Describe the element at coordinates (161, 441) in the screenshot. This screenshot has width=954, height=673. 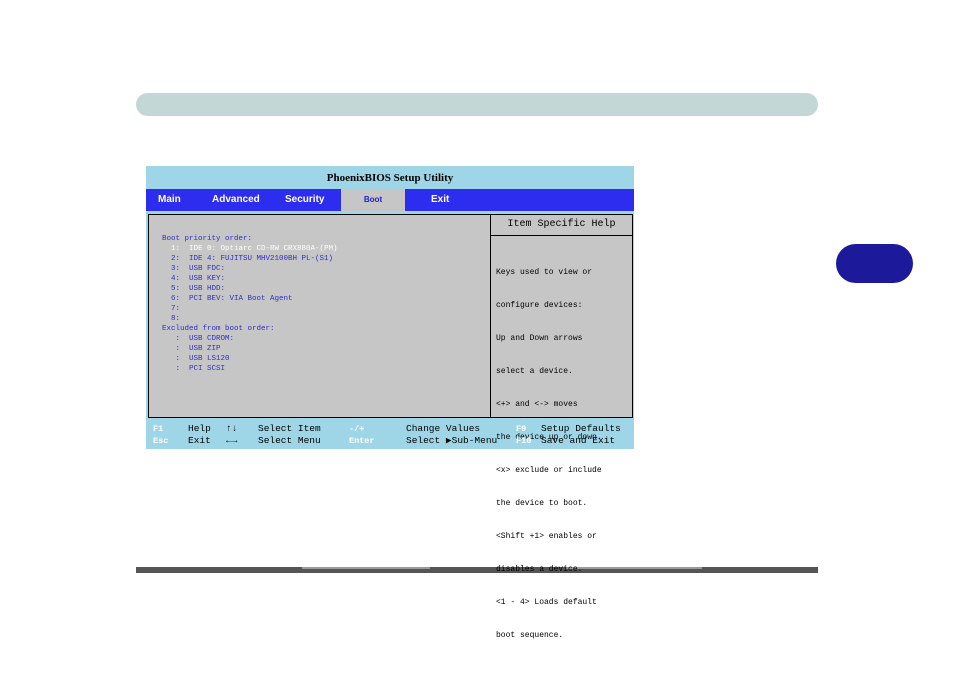
I see `key-esc: Esc` at that location.